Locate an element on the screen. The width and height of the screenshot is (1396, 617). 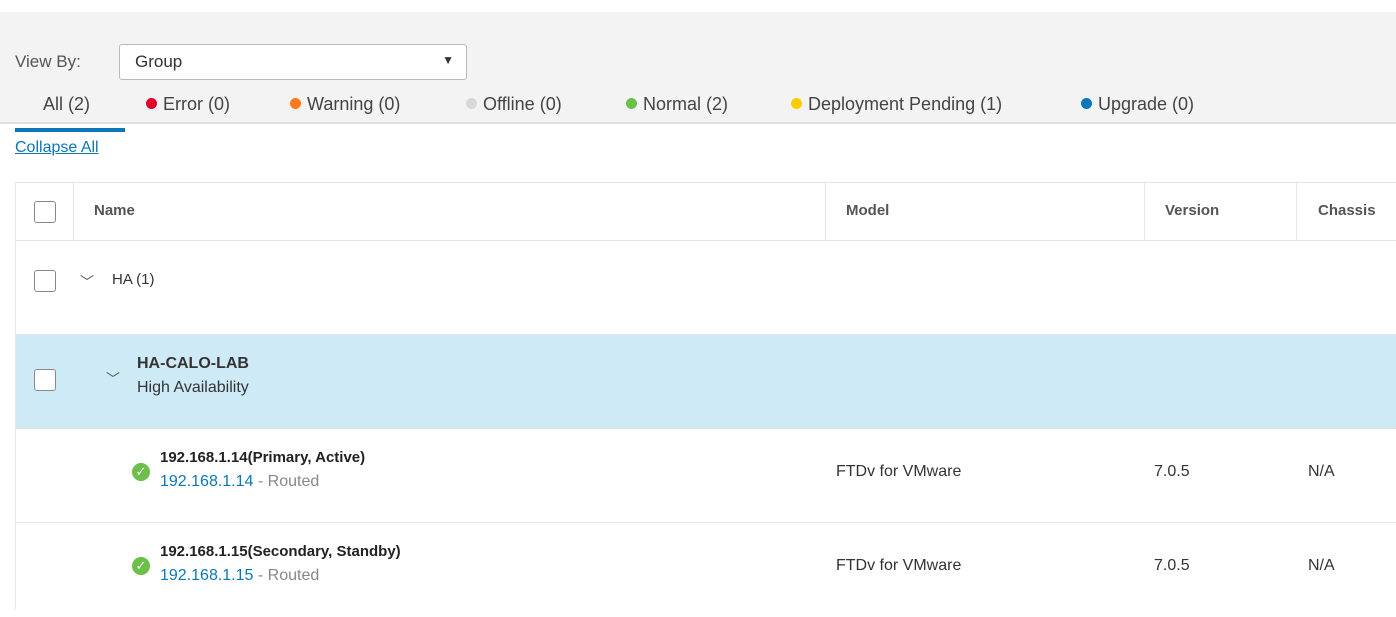
view-by-select: Group ▼ is located at coordinates (293, 62).